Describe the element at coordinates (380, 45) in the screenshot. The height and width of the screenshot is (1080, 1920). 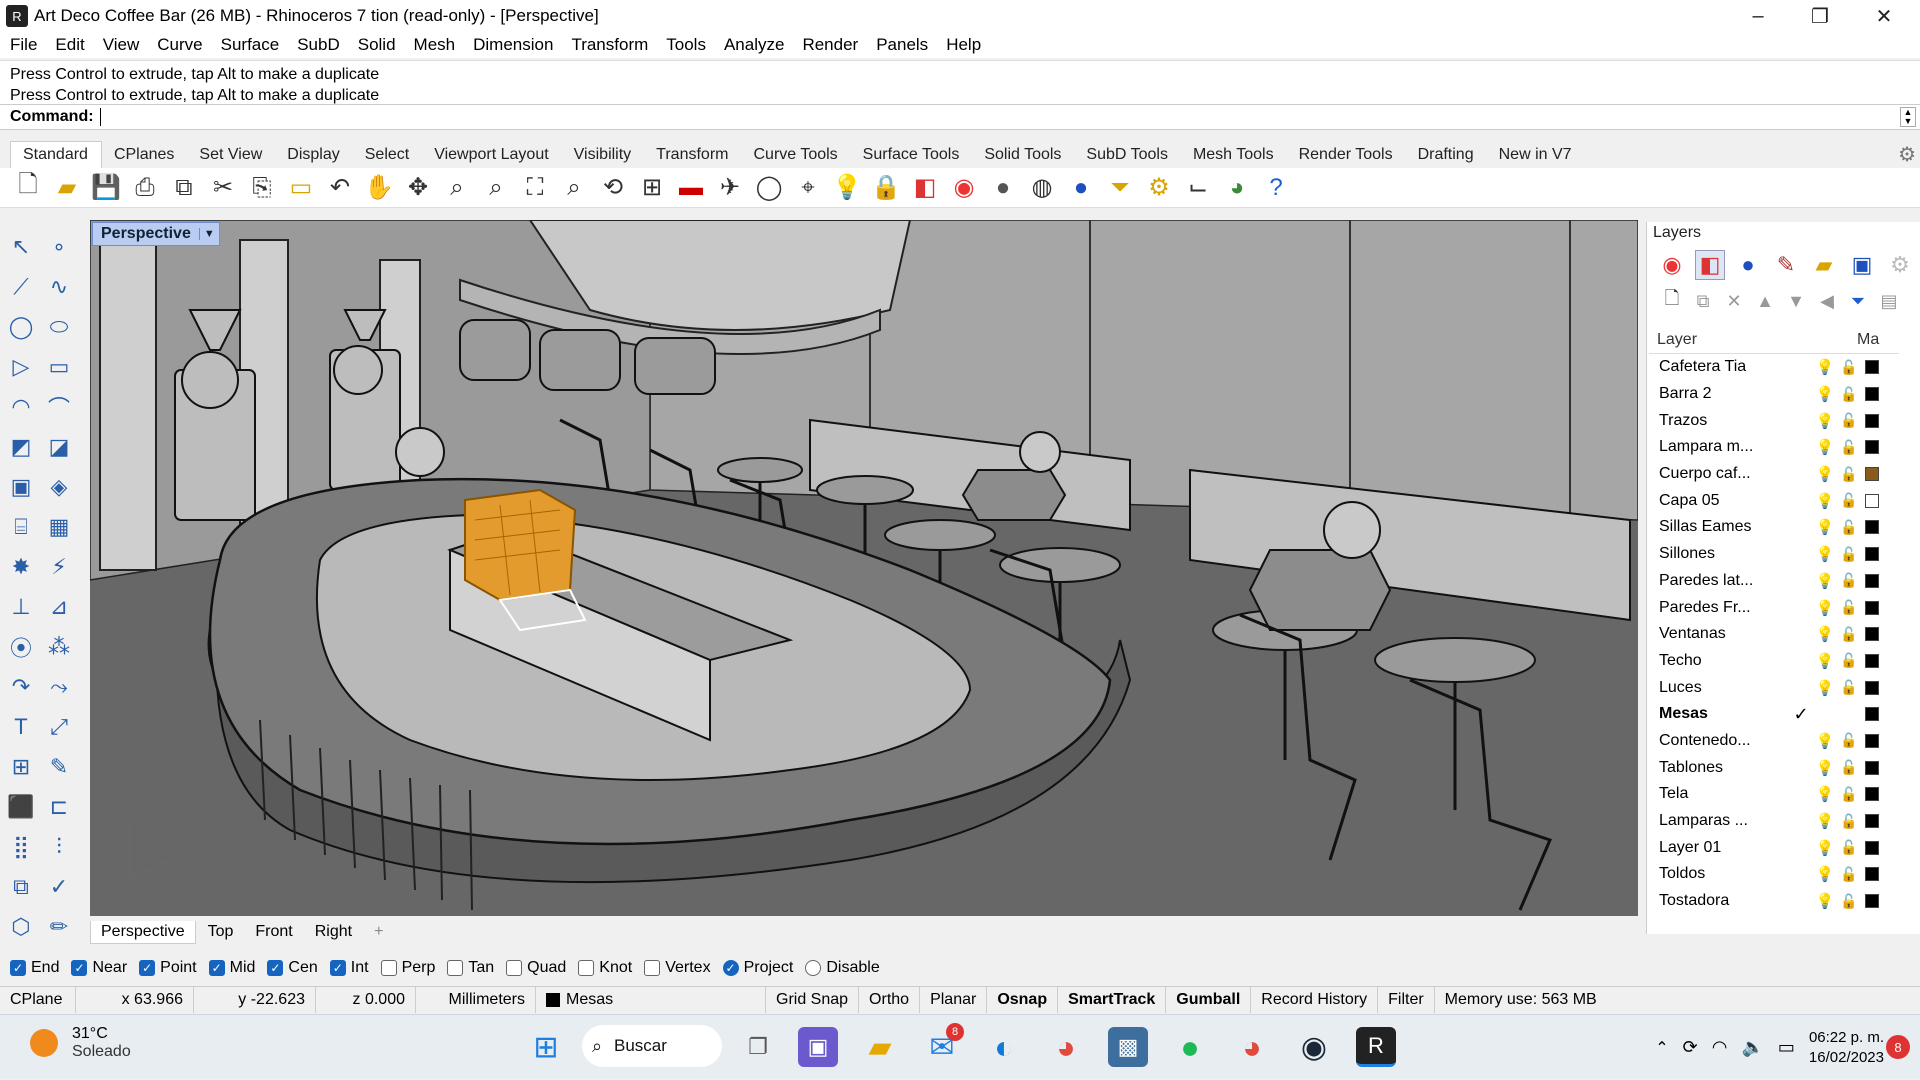
I see `menu-solid: Solid` at that location.